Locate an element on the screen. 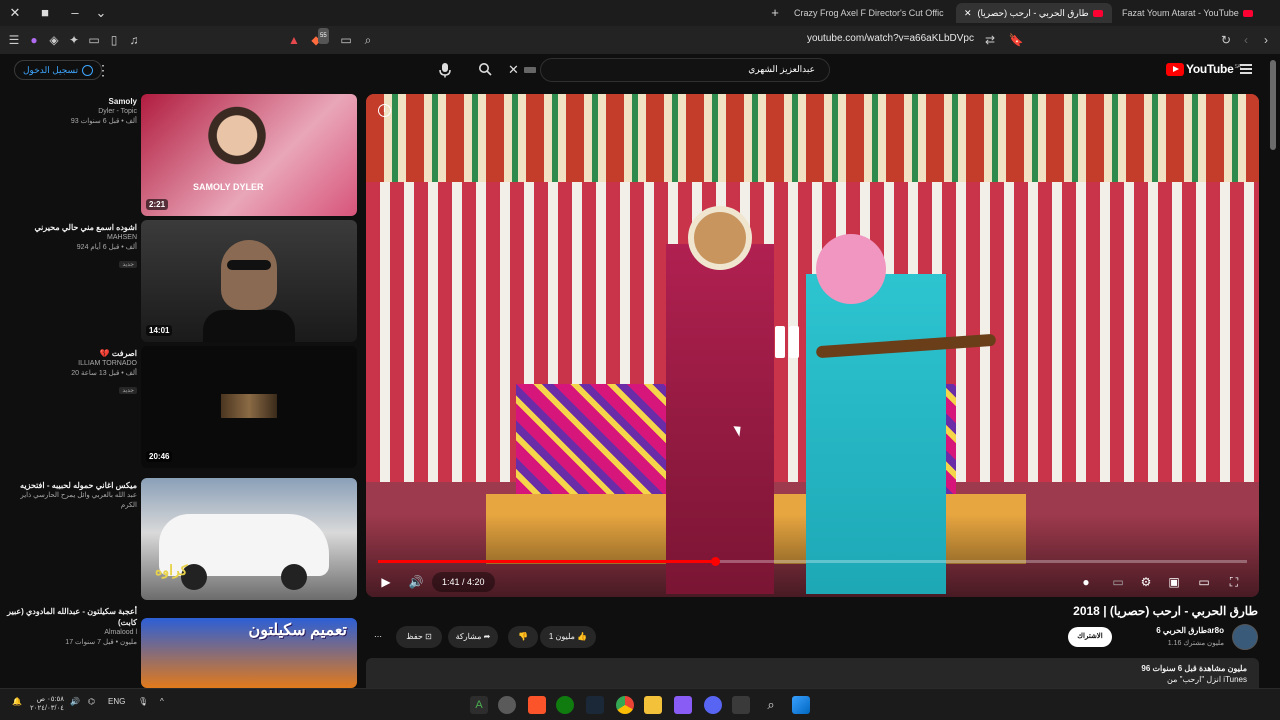 The width and height of the screenshot is (1280, 720). channel-name: ILLIAM TORNADO is located at coordinates (71, 364).